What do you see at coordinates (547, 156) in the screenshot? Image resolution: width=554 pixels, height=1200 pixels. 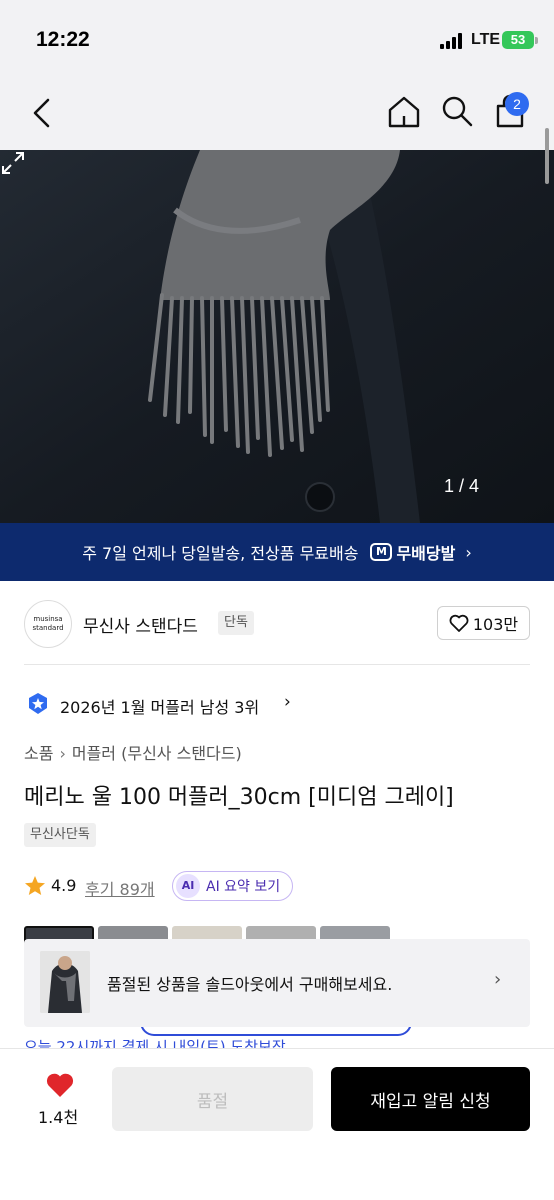 I see `scrollbar` at bounding box center [547, 156].